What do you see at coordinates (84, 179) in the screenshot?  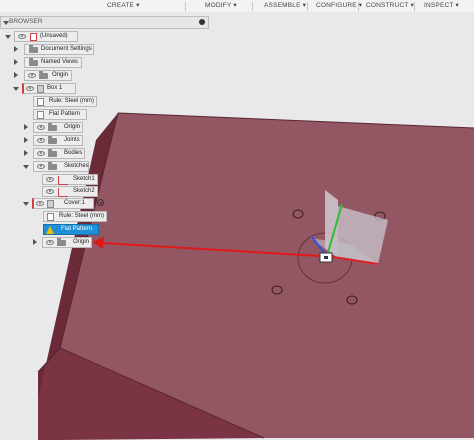 I see `tree-label: Sketch1` at bounding box center [84, 179].